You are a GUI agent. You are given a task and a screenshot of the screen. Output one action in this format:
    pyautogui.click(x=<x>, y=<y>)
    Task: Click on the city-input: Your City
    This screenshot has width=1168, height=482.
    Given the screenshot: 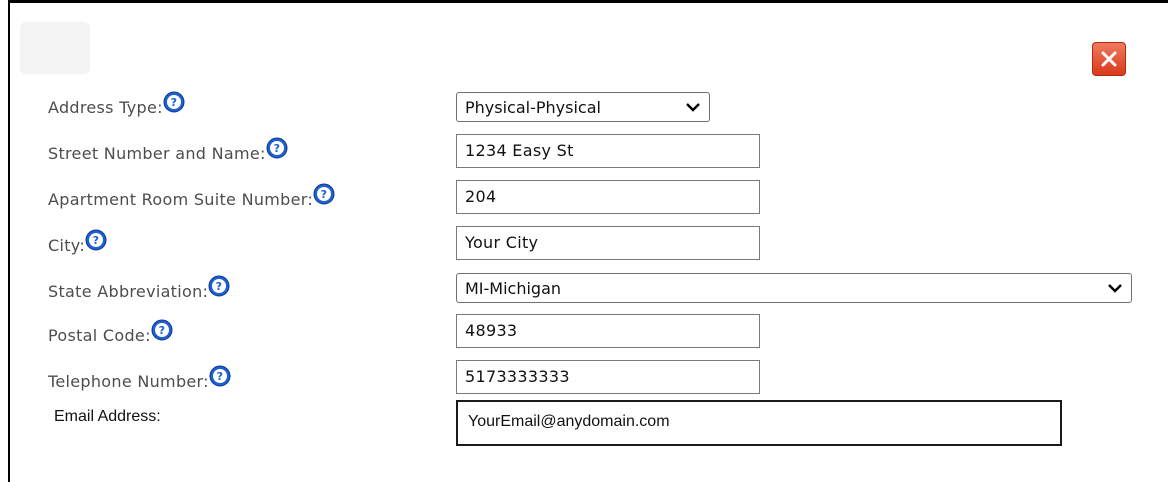 What is the action you would take?
    pyautogui.click(x=608, y=243)
    